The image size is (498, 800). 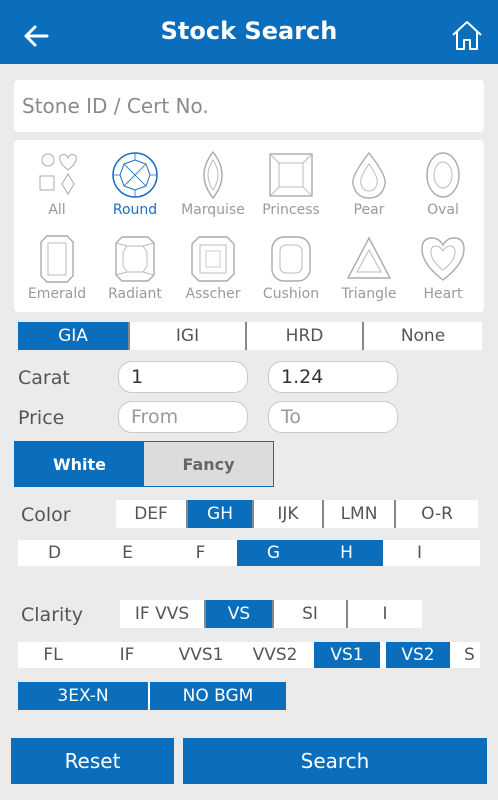 I want to click on extra-3ex-n: 3EX-N, so click(x=83, y=696).